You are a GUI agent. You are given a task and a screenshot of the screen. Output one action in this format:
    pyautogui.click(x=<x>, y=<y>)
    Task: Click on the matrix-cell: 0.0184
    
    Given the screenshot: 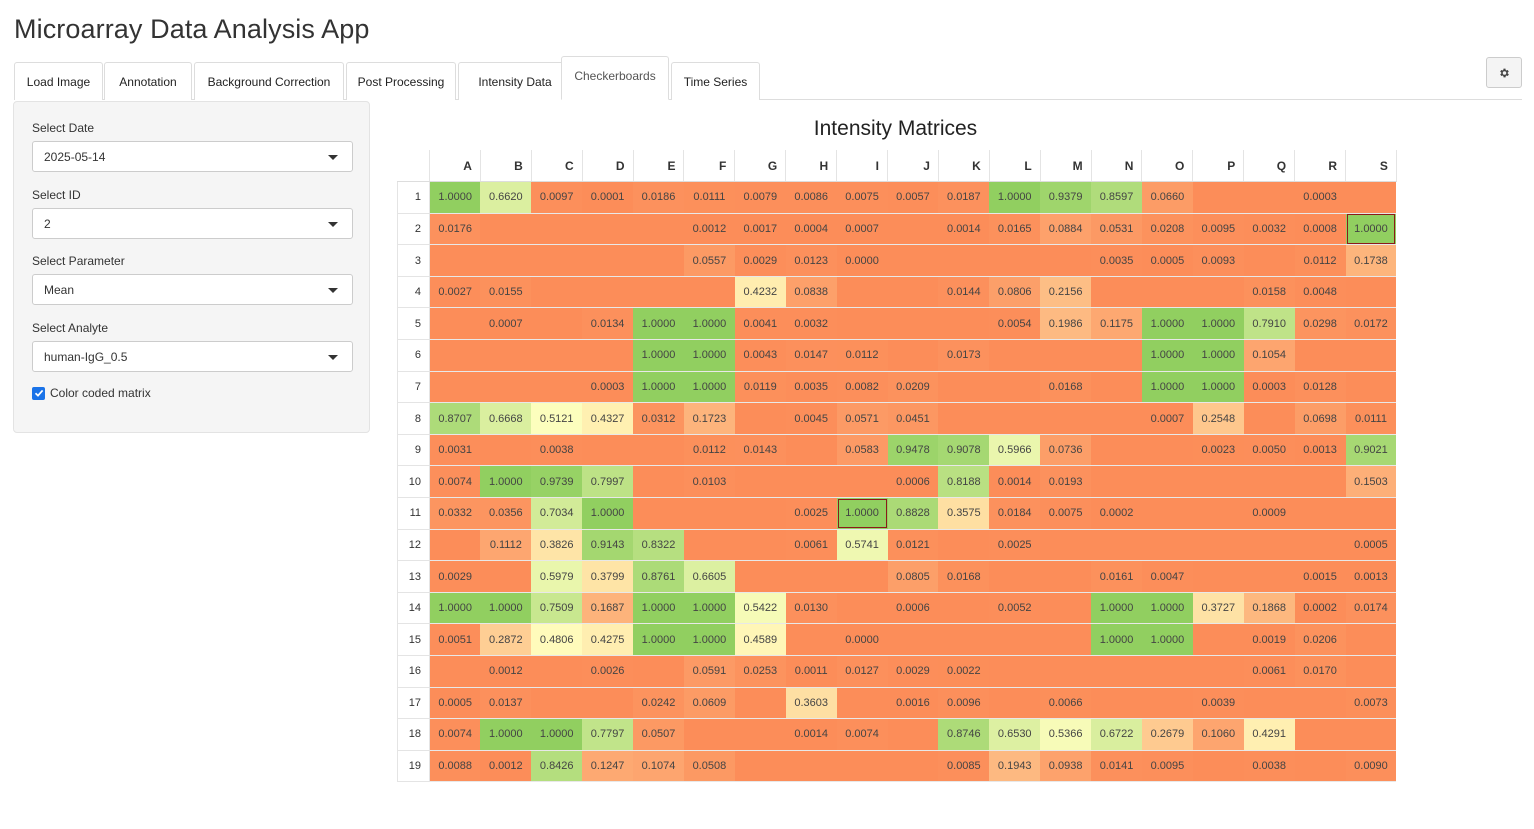 What is the action you would take?
    pyautogui.click(x=1015, y=513)
    